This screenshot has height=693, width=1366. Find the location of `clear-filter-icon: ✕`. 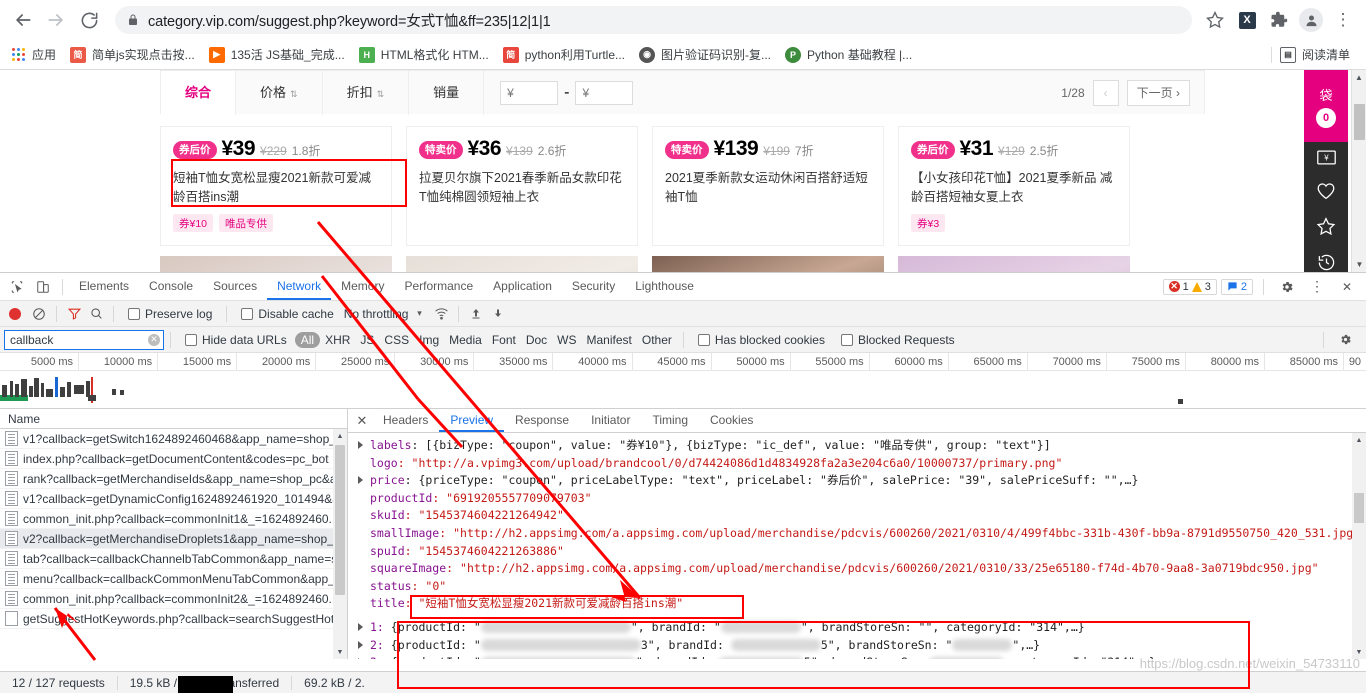

clear-filter-icon: ✕ is located at coordinates (154, 339).